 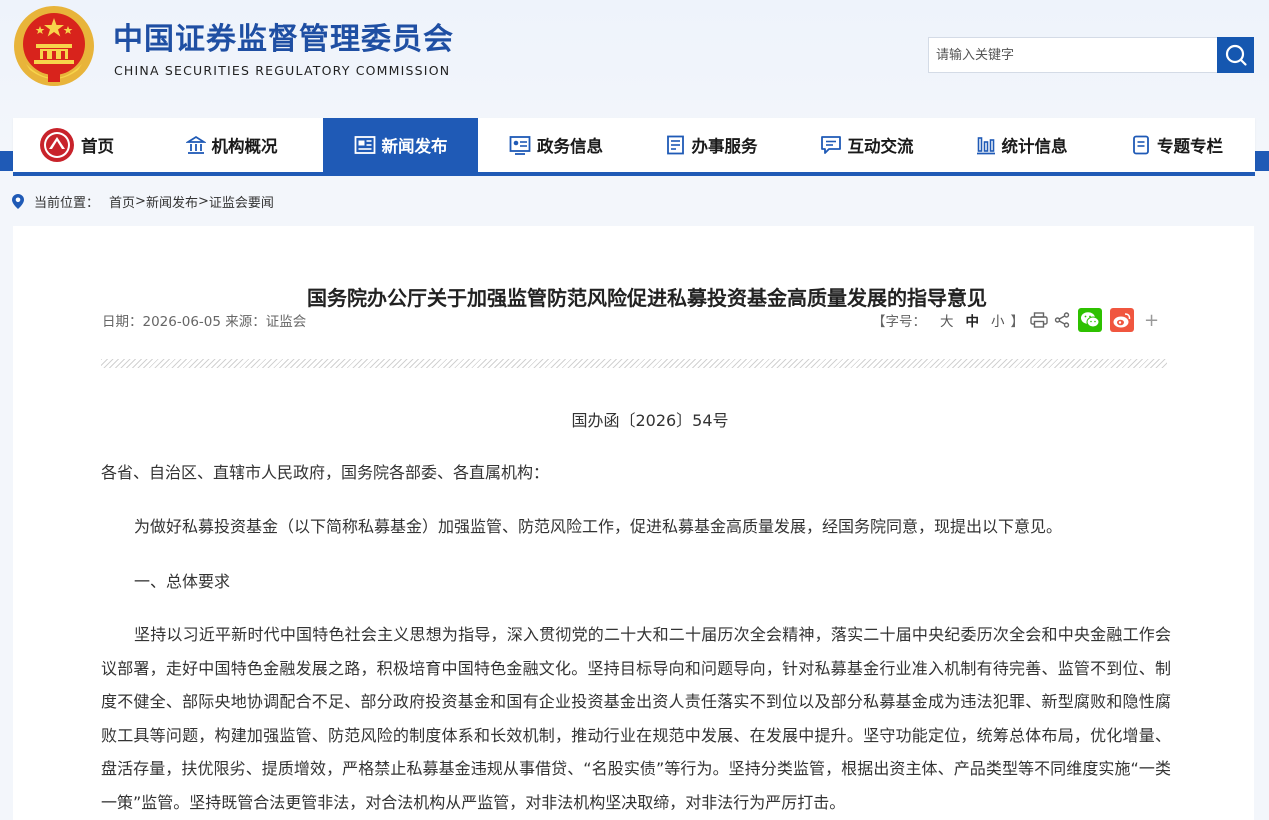 I want to click on national-emblem-icon, so click(x=54, y=46).